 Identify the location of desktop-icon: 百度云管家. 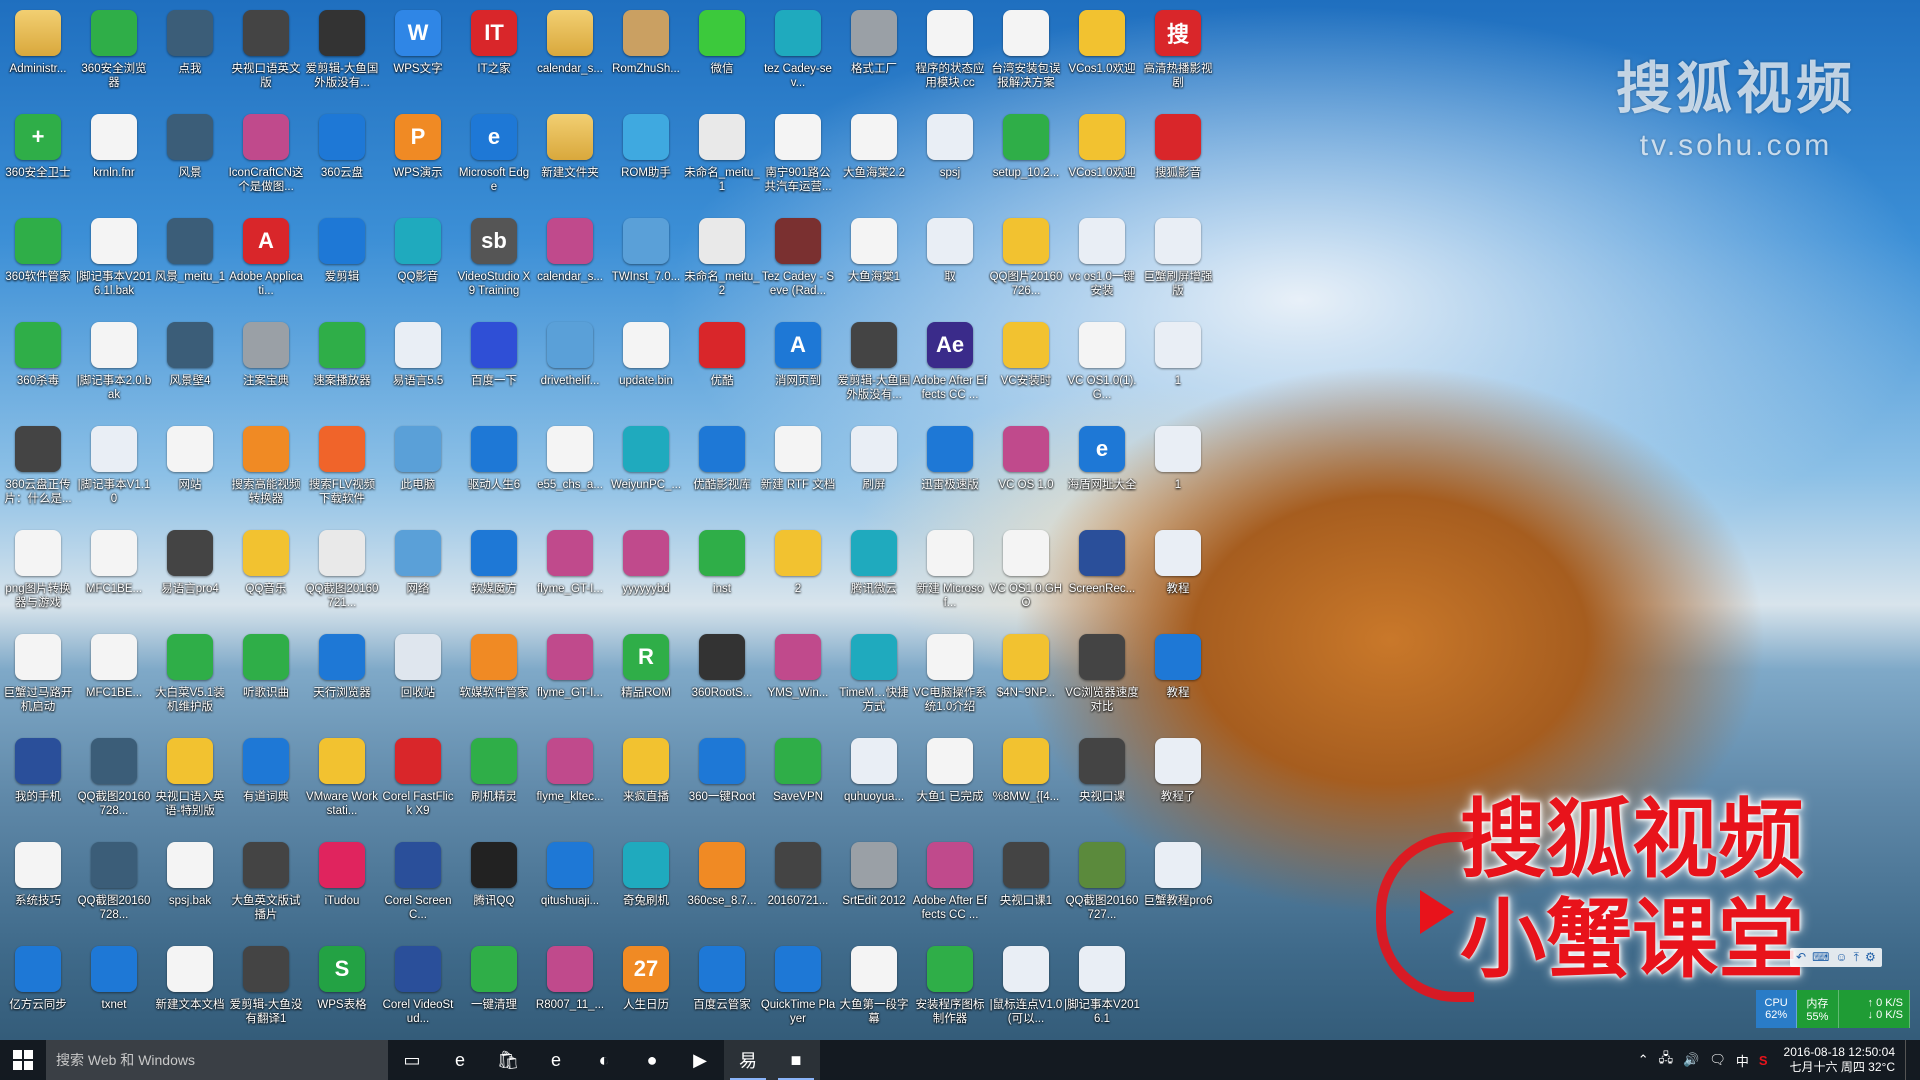
(722, 993).